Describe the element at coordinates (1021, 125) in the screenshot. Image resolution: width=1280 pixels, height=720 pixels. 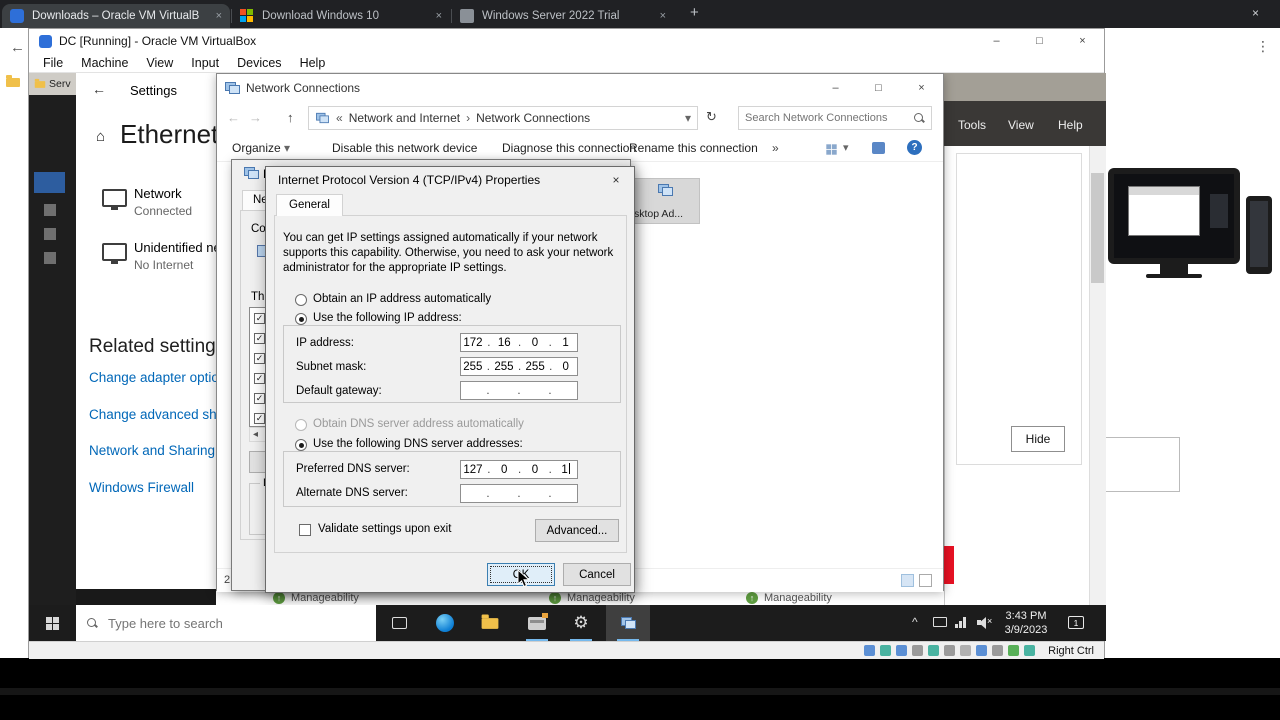
I see `server-manager-menu-view: View` at that location.